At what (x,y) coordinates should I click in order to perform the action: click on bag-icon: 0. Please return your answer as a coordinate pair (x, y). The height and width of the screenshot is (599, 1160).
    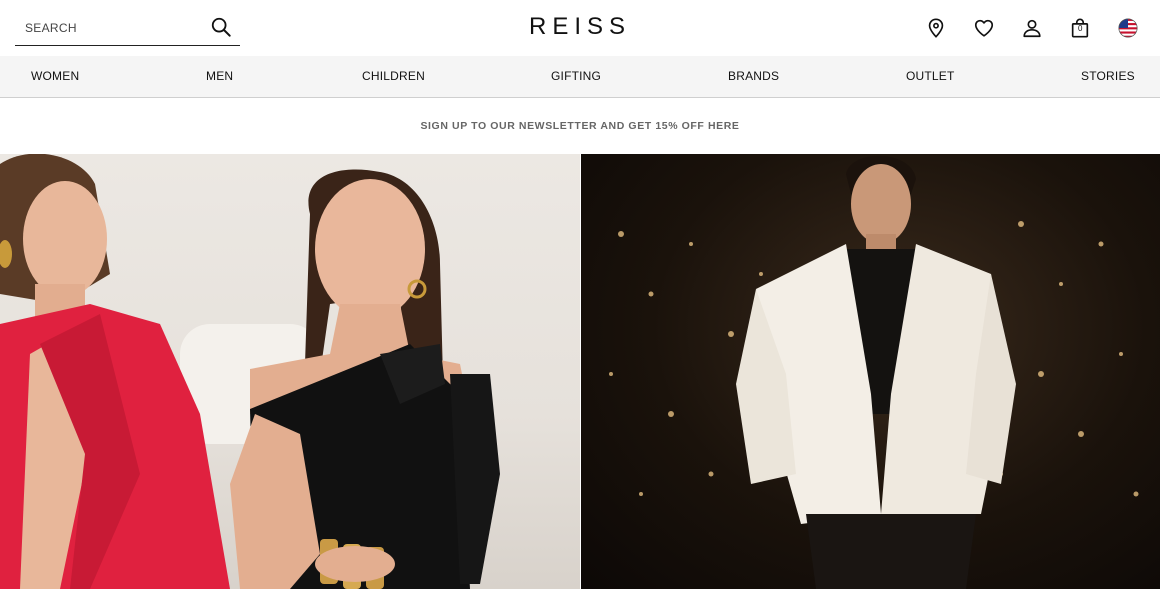
    Looking at the image, I should click on (1080, 28).